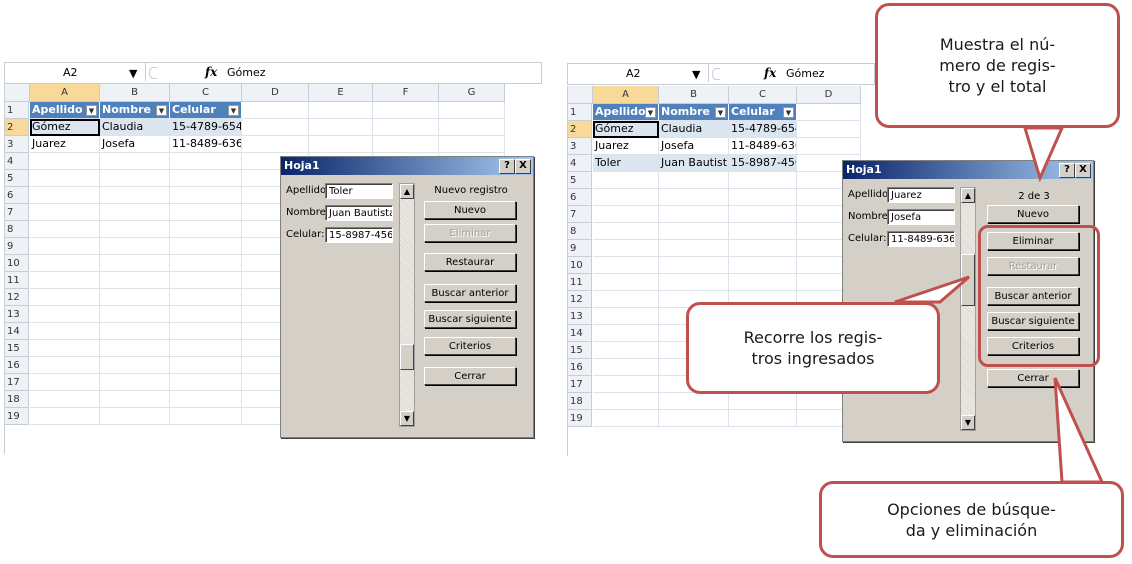 This screenshot has height=564, width=1132. What do you see at coordinates (75, 72) in the screenshot?
I see `name-box: A2 ▼` at bounding box center [75, 72].